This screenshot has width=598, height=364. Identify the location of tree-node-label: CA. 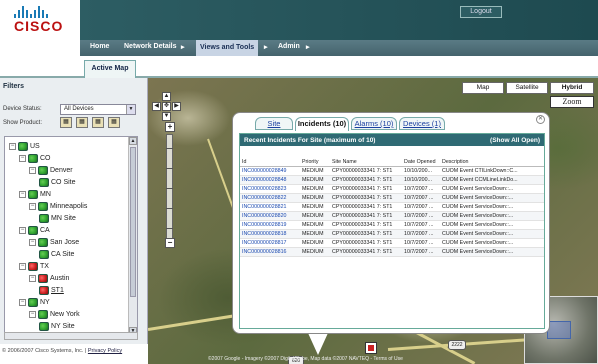
(45, 230).